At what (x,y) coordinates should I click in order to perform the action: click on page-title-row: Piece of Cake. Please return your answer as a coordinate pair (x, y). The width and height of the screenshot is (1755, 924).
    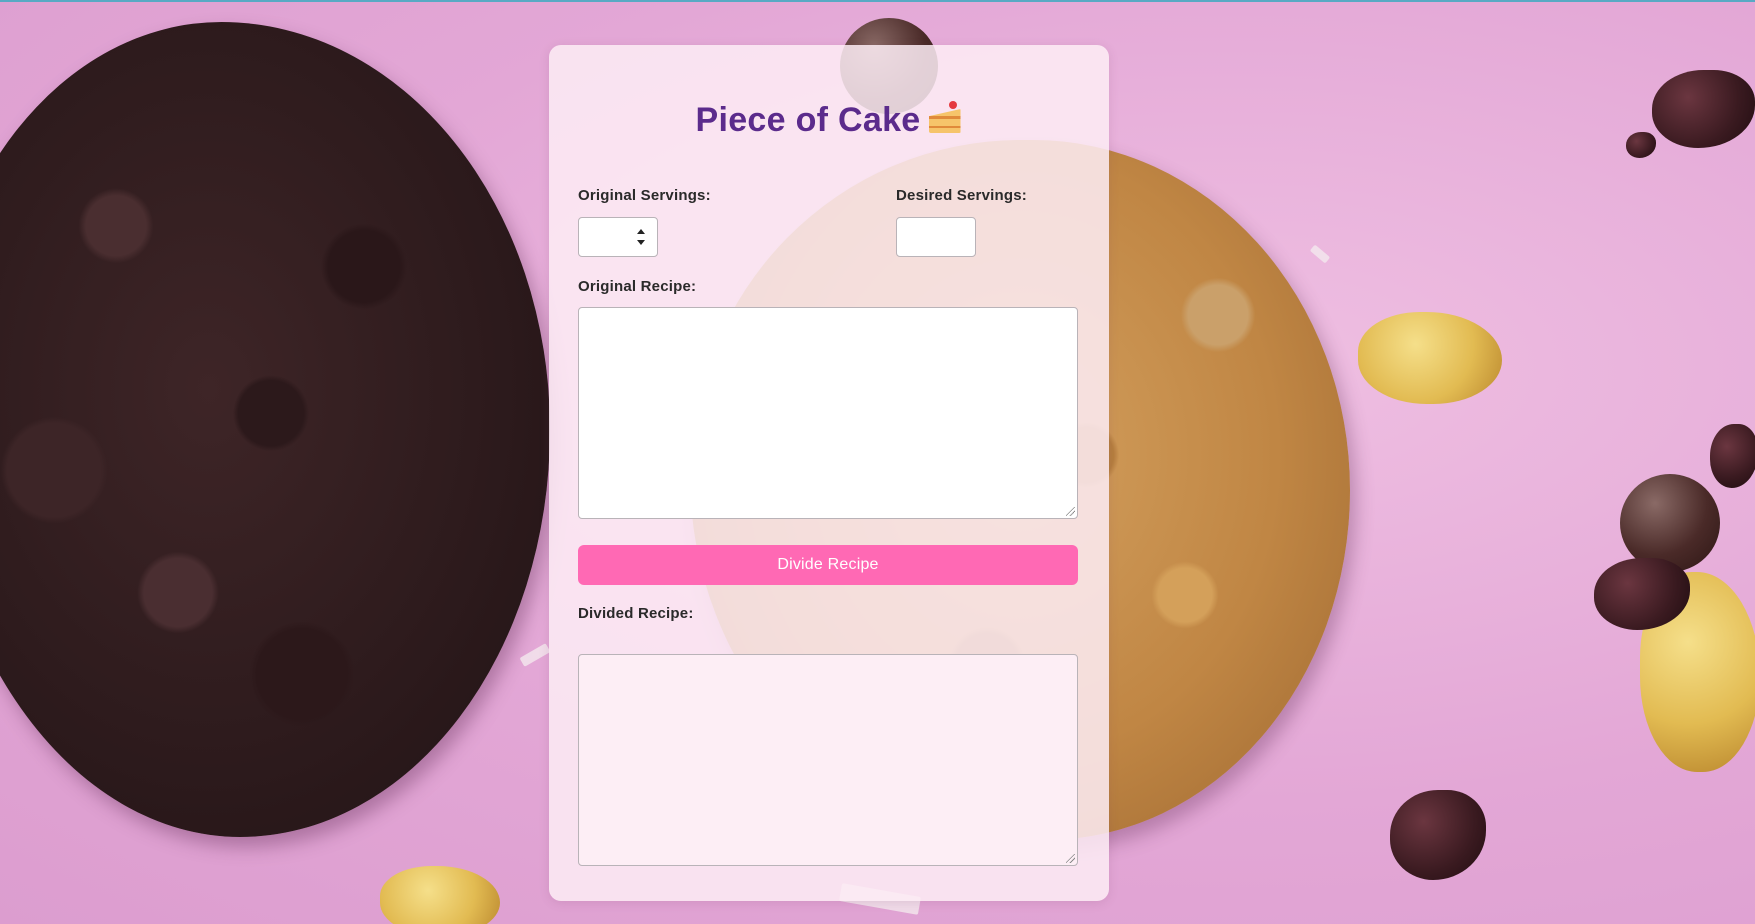
    Looking at the image, I should click on (829, 120).